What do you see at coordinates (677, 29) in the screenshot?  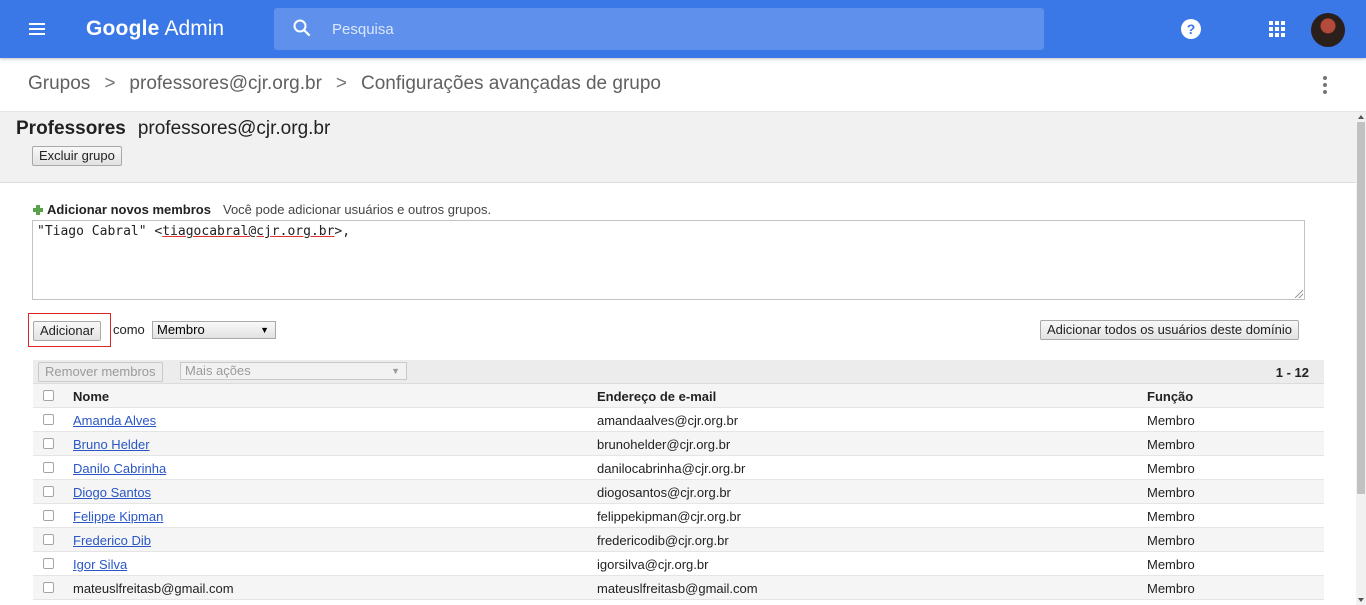 I see `search-input` at bounding box center [677, 29].